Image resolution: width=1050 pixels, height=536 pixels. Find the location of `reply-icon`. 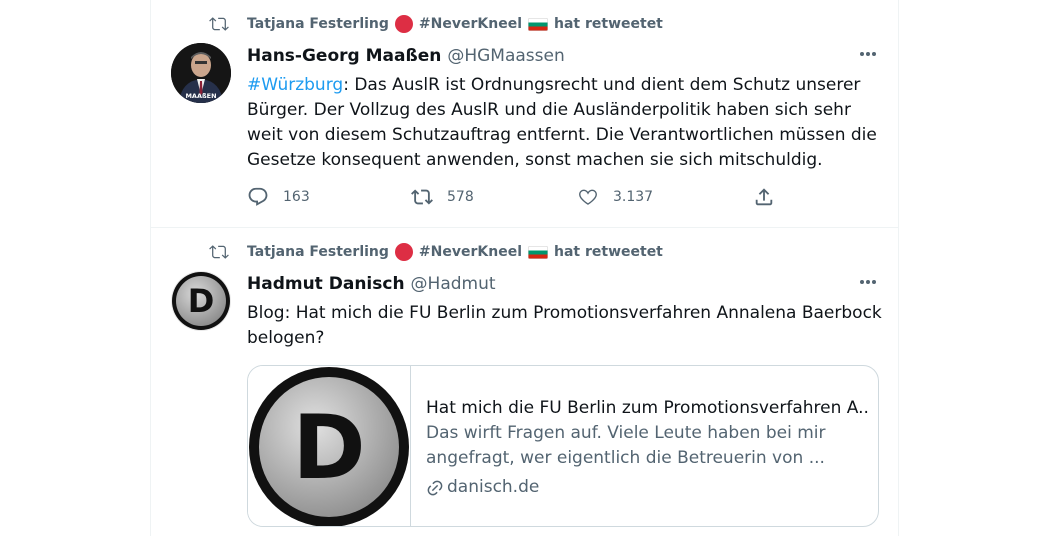

reply-icon is located at coordinates (258, 196).